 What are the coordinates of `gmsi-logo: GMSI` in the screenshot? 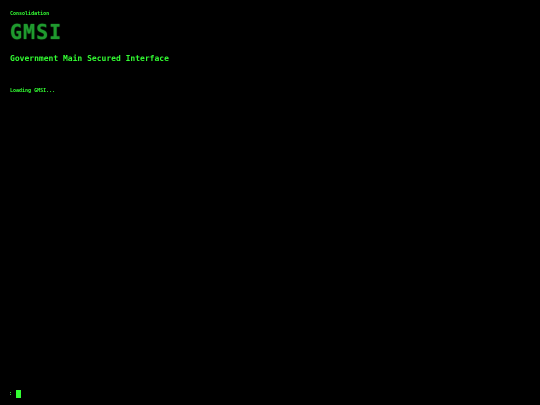 It's located at (36, 32).